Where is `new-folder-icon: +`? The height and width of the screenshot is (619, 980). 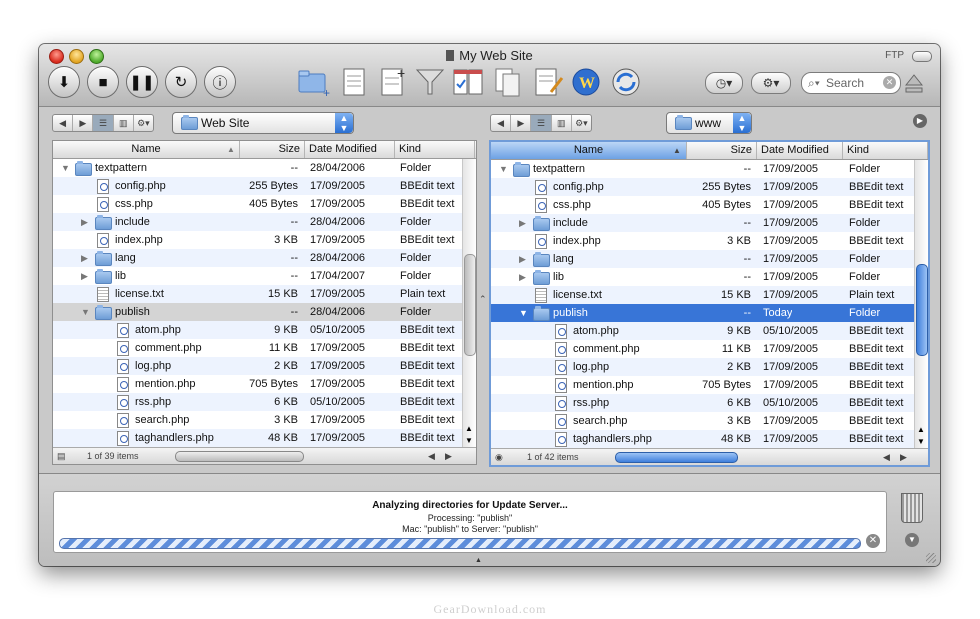
new-folder-icon: + is located at coordinates (314, 82).